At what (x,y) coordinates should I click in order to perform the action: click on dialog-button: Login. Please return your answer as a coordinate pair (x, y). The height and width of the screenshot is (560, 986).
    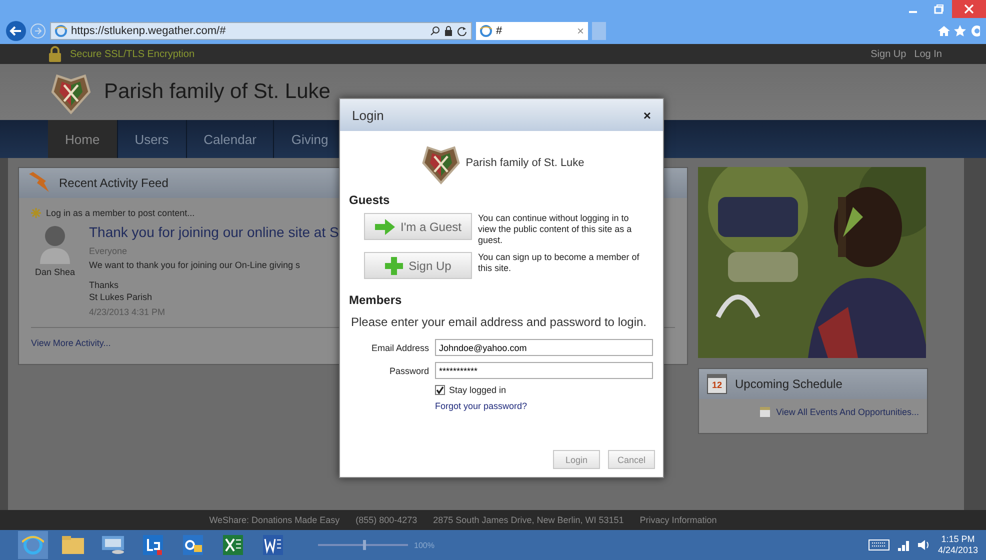
    Looking at the image, I should click on (576, 459).